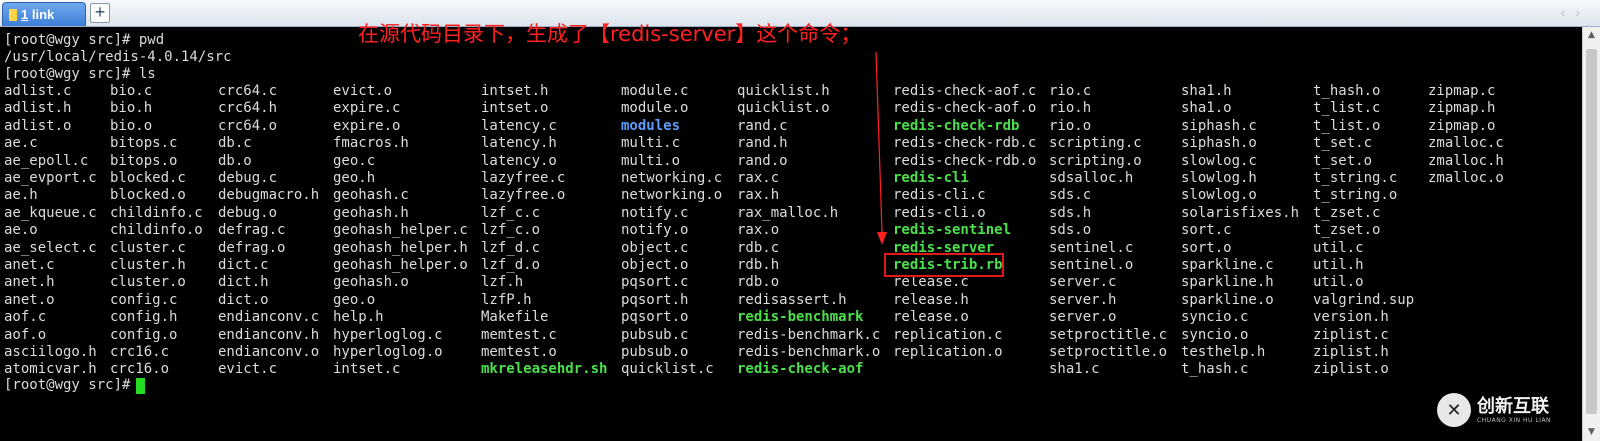 The width and height of the screenshot is (1600, 441). I want to click on ls-entry: zipmap.o, so click(1462, 125).